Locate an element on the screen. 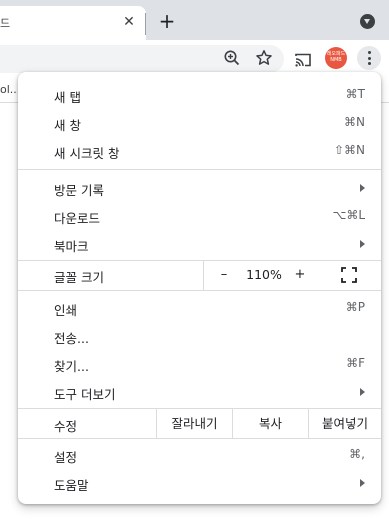 Image resolution: width=389 pixels, height=521 pixels. menu-shortcut: ⌘N is located at coordinates (354, 122).